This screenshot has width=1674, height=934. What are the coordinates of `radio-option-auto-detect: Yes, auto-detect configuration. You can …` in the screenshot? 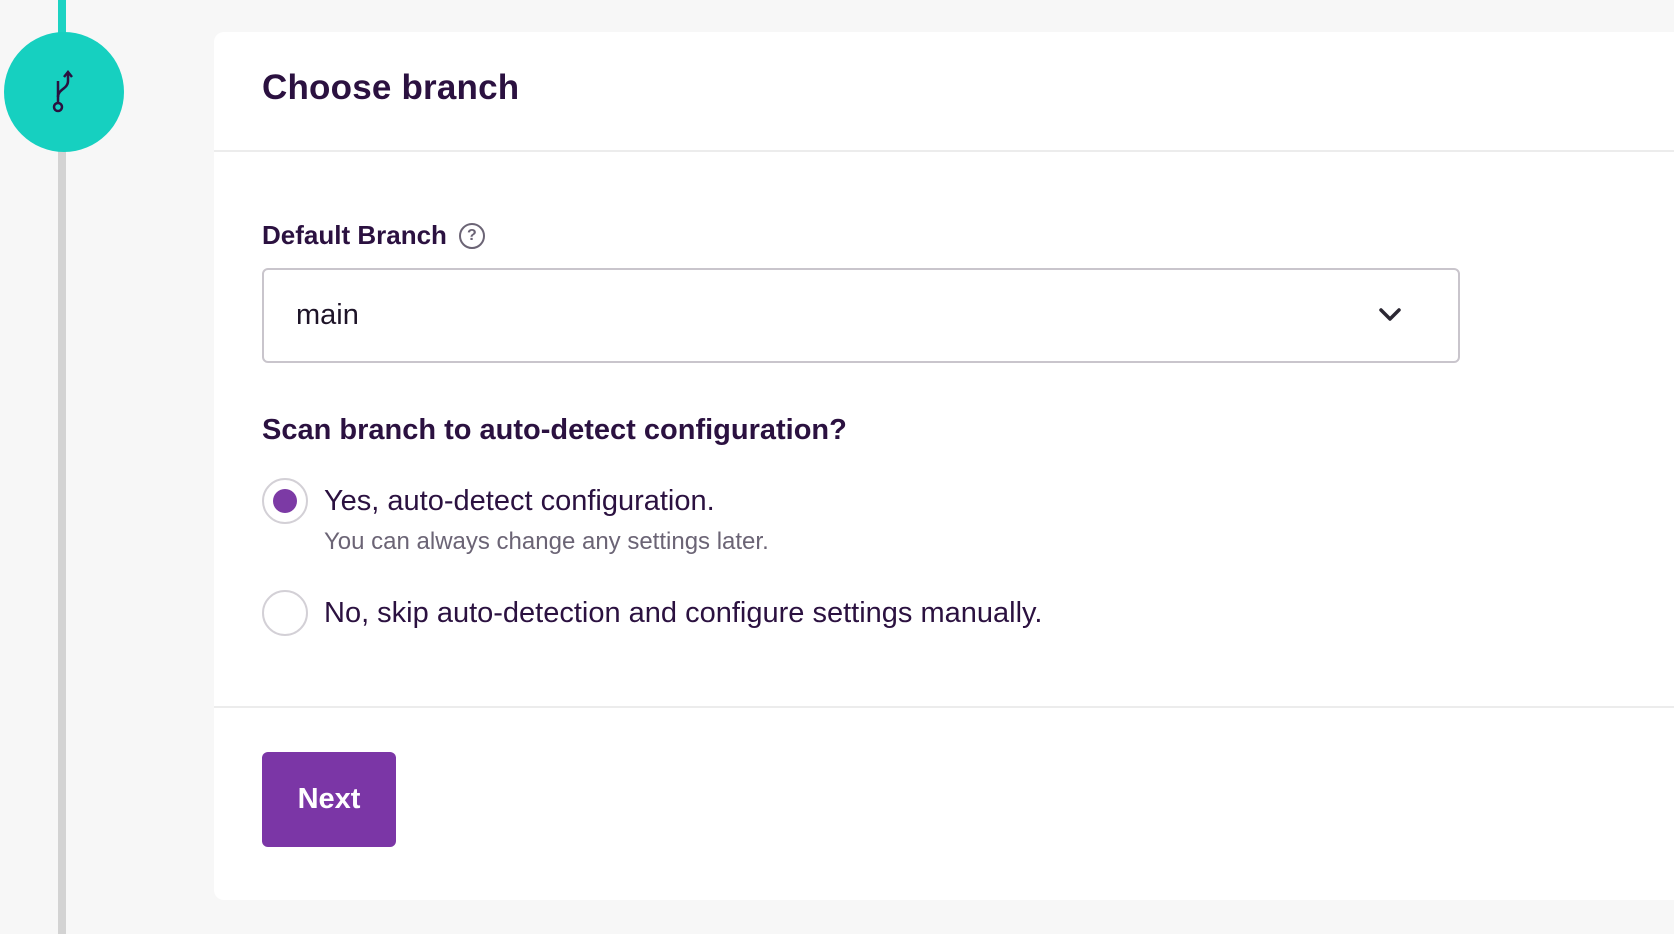 It's located at (515, 517).